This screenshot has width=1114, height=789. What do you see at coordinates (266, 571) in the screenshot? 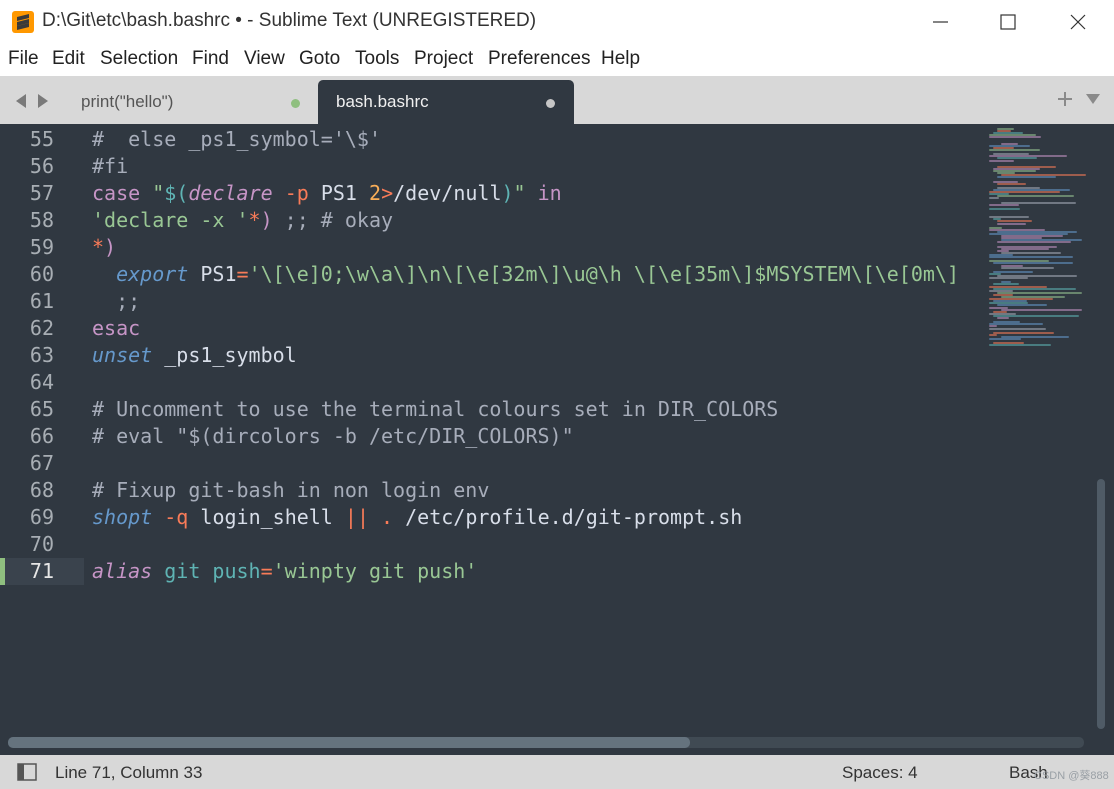
I see `code-token: =` at bounding box center [266, 571].